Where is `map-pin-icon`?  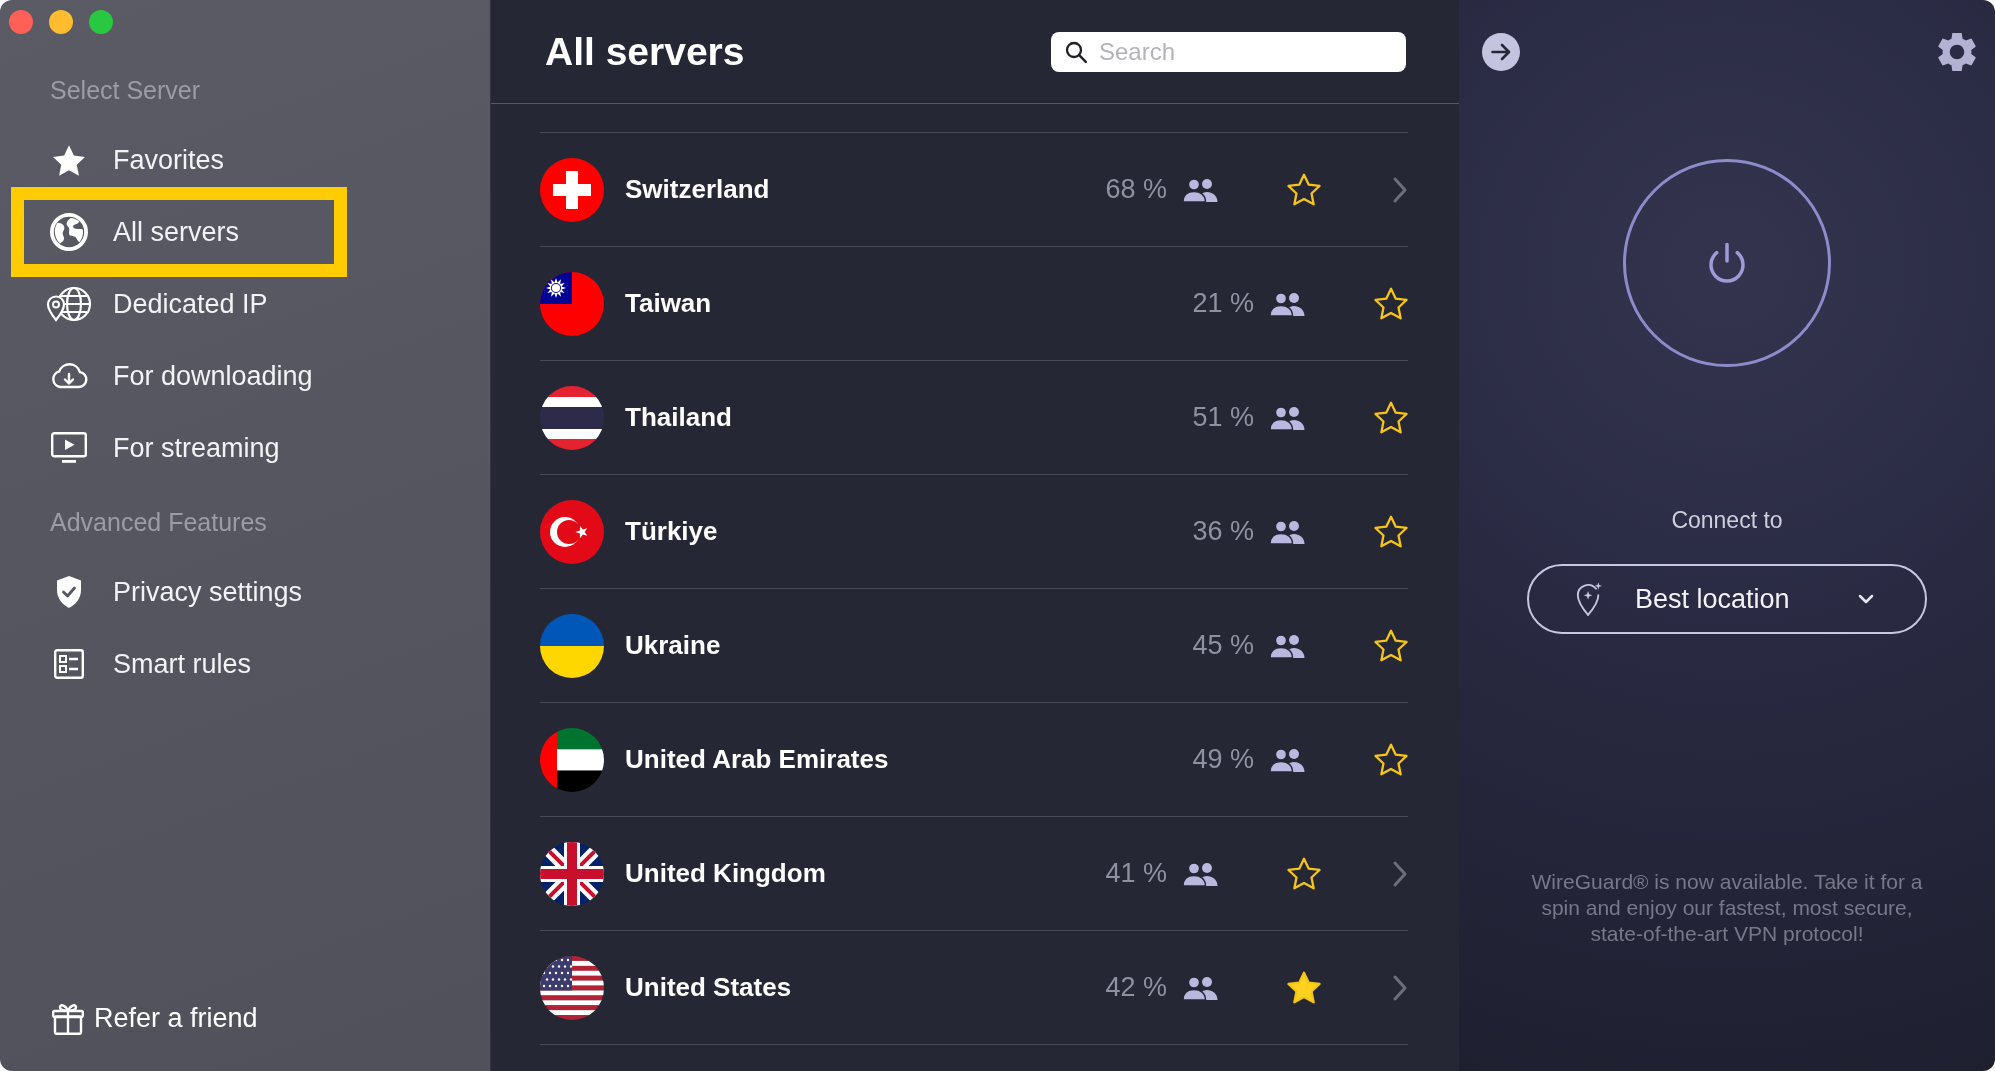 map-pin-icon is located at coordinates (1589, 599).